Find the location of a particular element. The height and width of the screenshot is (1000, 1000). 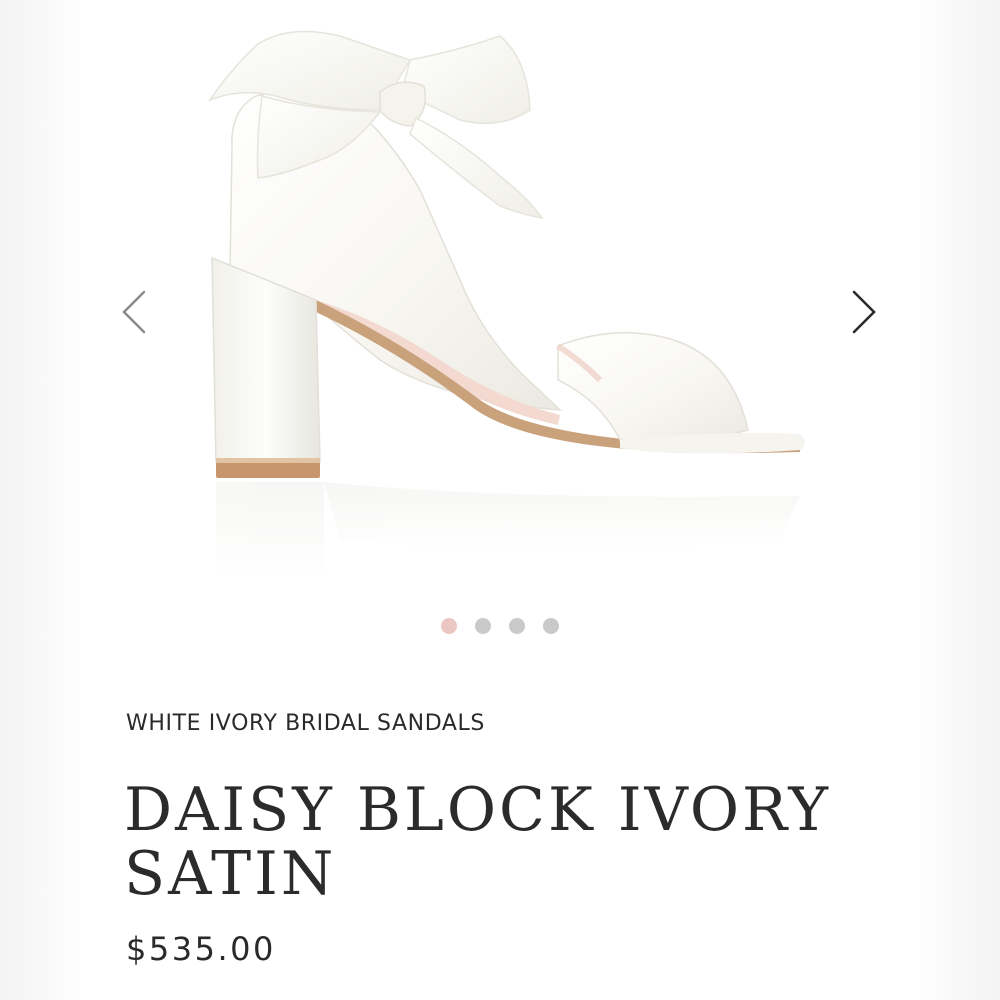

product-price: $535.00 is located at coordinates (201, 949).